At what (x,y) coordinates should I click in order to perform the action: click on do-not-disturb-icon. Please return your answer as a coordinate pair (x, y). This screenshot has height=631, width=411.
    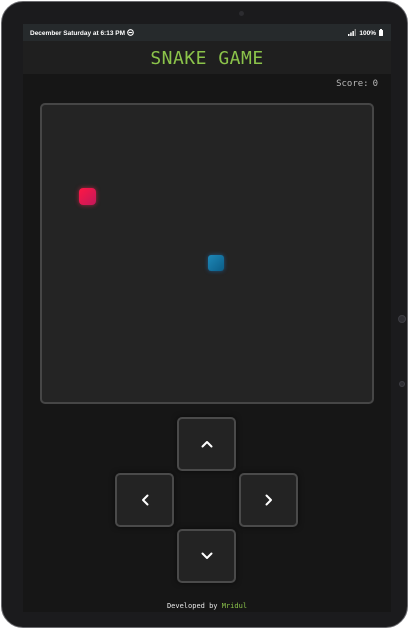
    Looking at the image, I should click on (130, 33).